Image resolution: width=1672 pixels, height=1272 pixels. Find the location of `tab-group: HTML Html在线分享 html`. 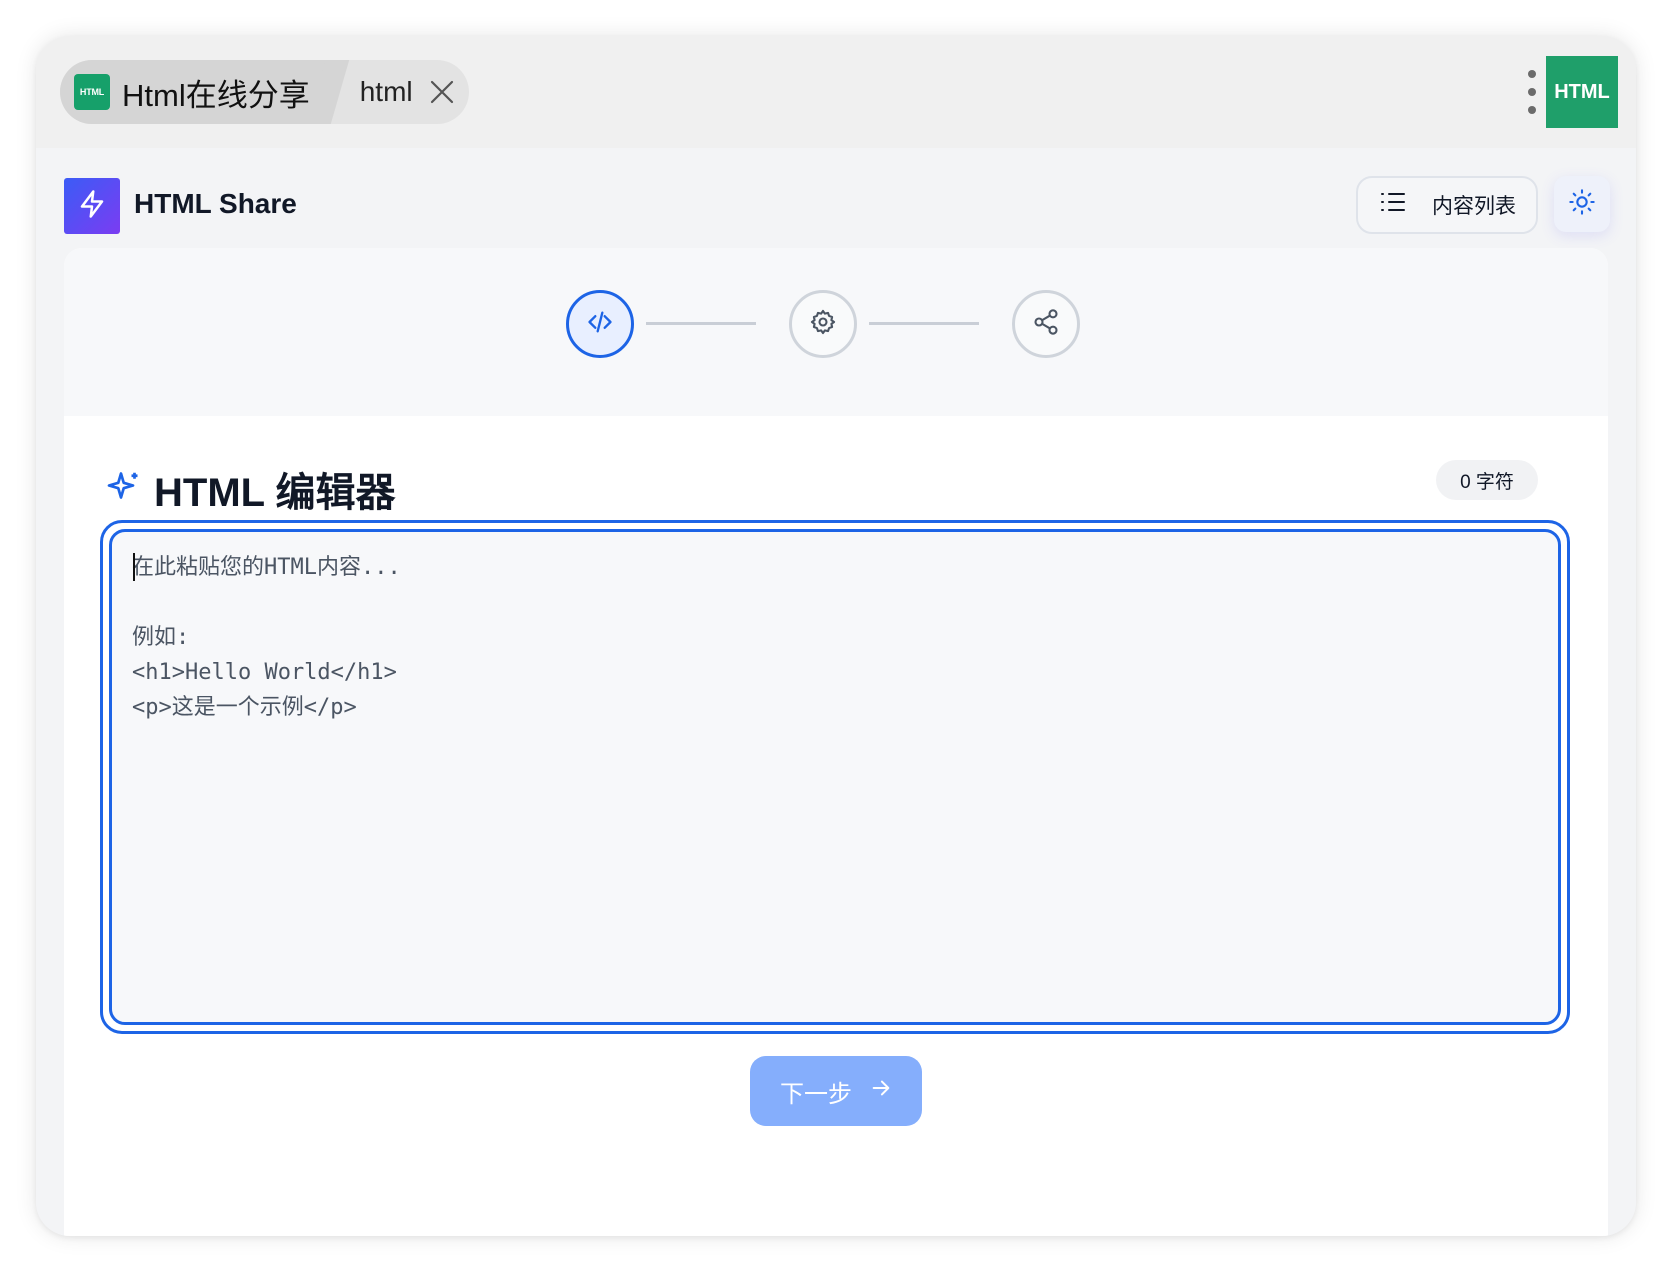

tab-group: HTML Html在线分享 html is located at coordinates (264, 92).